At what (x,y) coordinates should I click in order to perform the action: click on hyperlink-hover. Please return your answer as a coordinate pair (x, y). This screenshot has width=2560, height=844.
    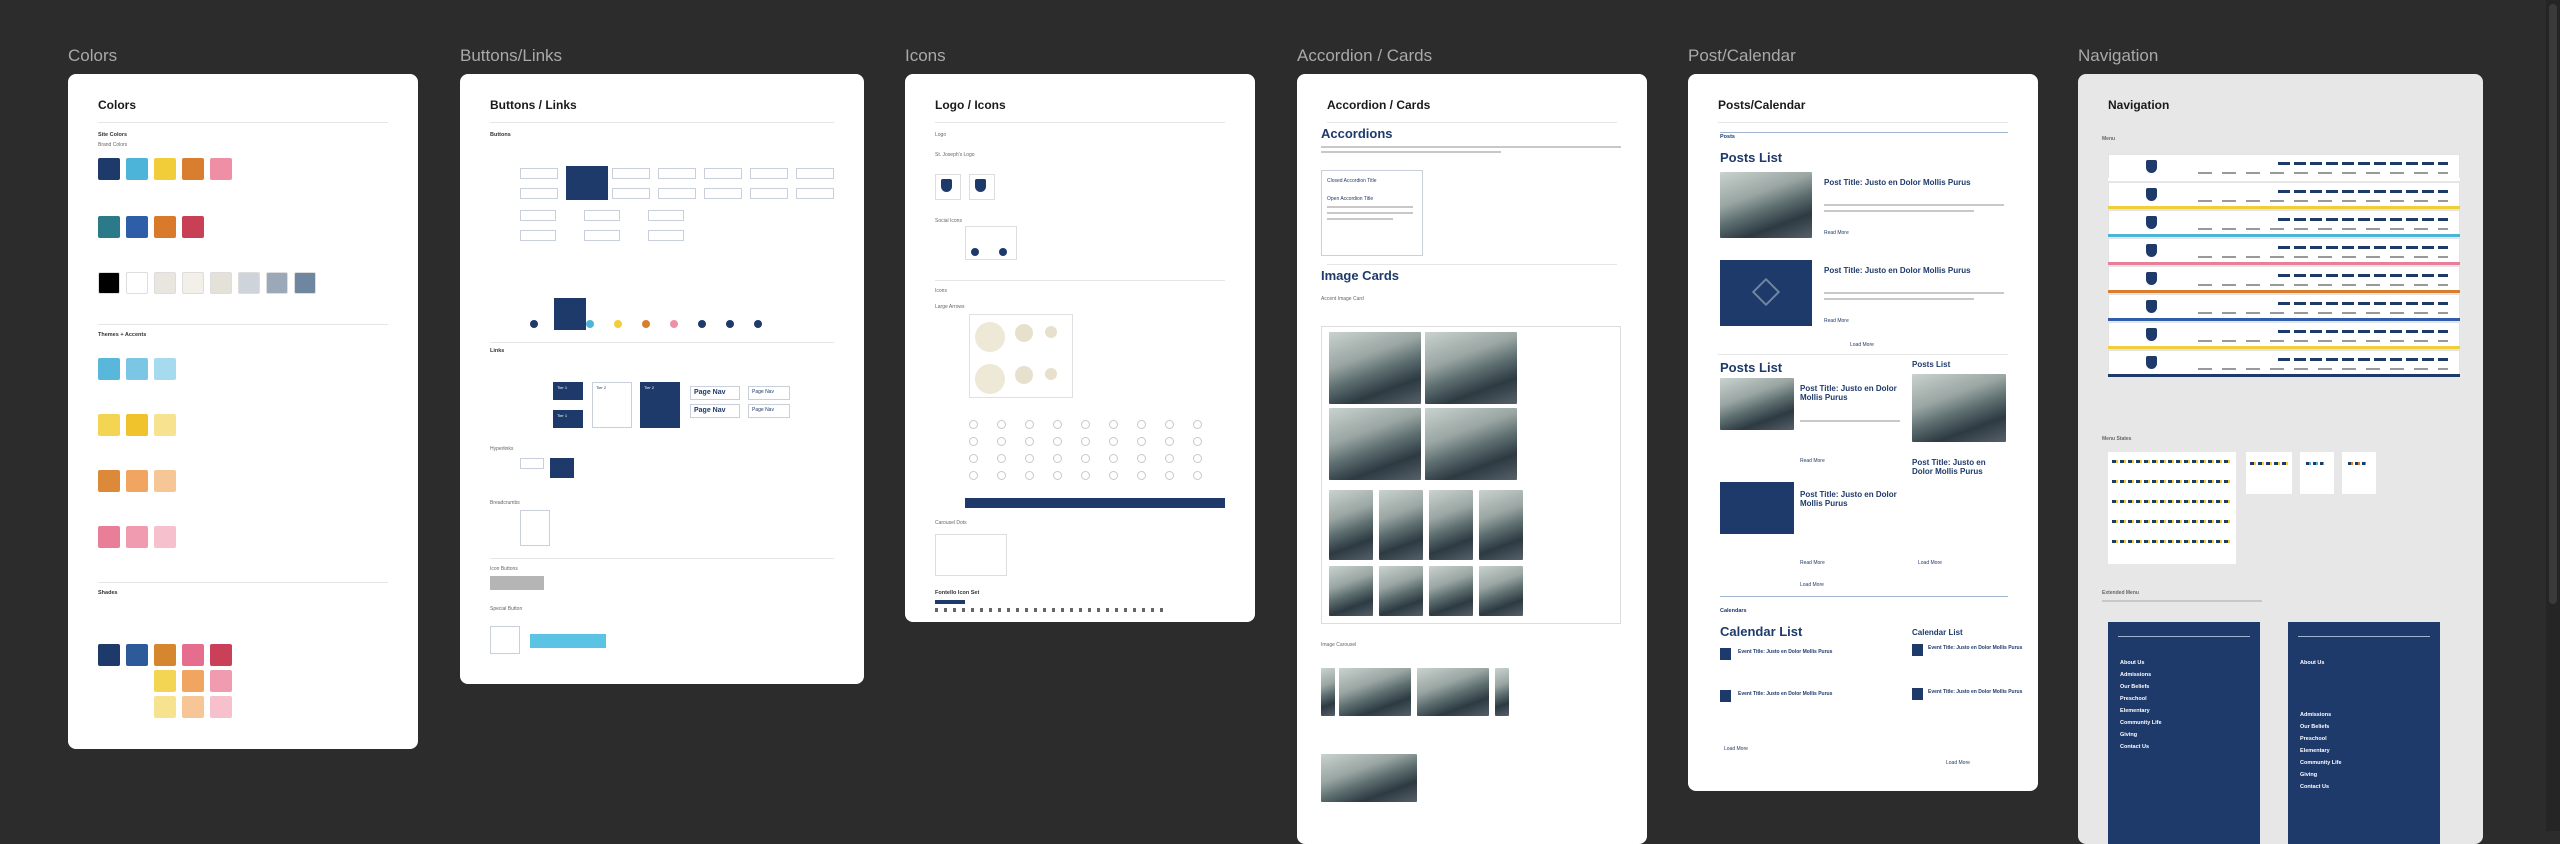
    Looking at the image, I should click on (562, 468).